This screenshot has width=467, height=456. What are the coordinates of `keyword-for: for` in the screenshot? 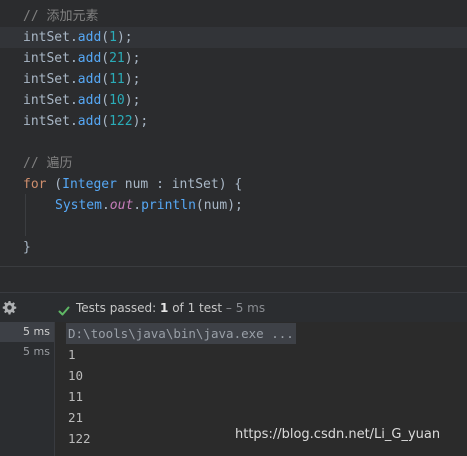 It's located at (35, 184).